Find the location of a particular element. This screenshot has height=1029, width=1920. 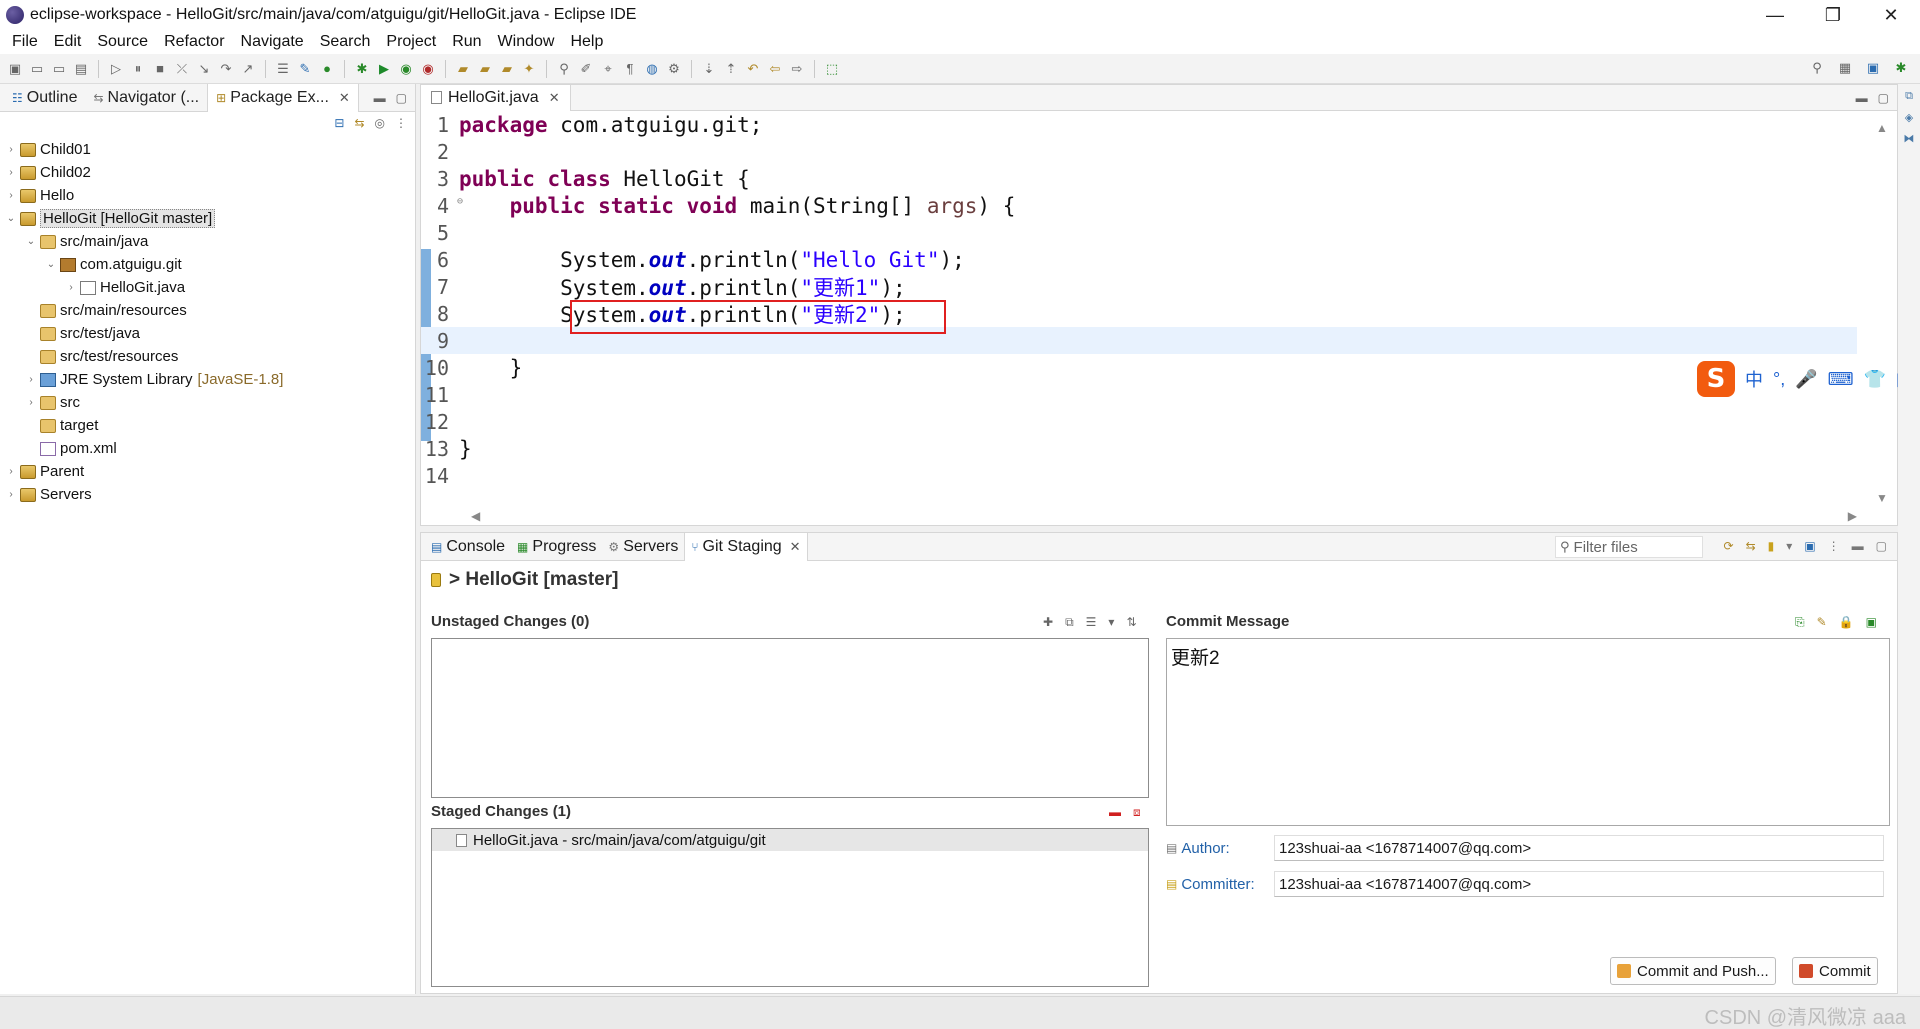

tree-item: › Hello is located at coordinates (207, 195).